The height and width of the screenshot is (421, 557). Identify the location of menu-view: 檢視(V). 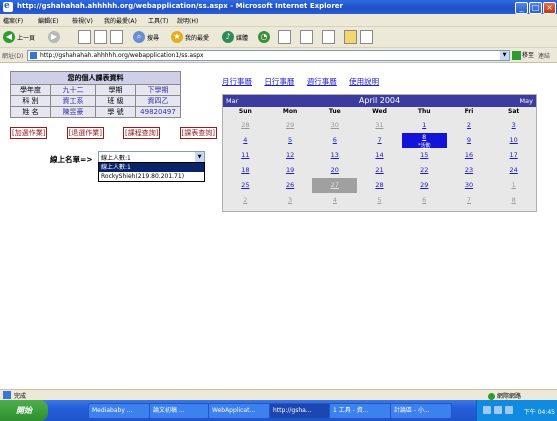
(82, 20).